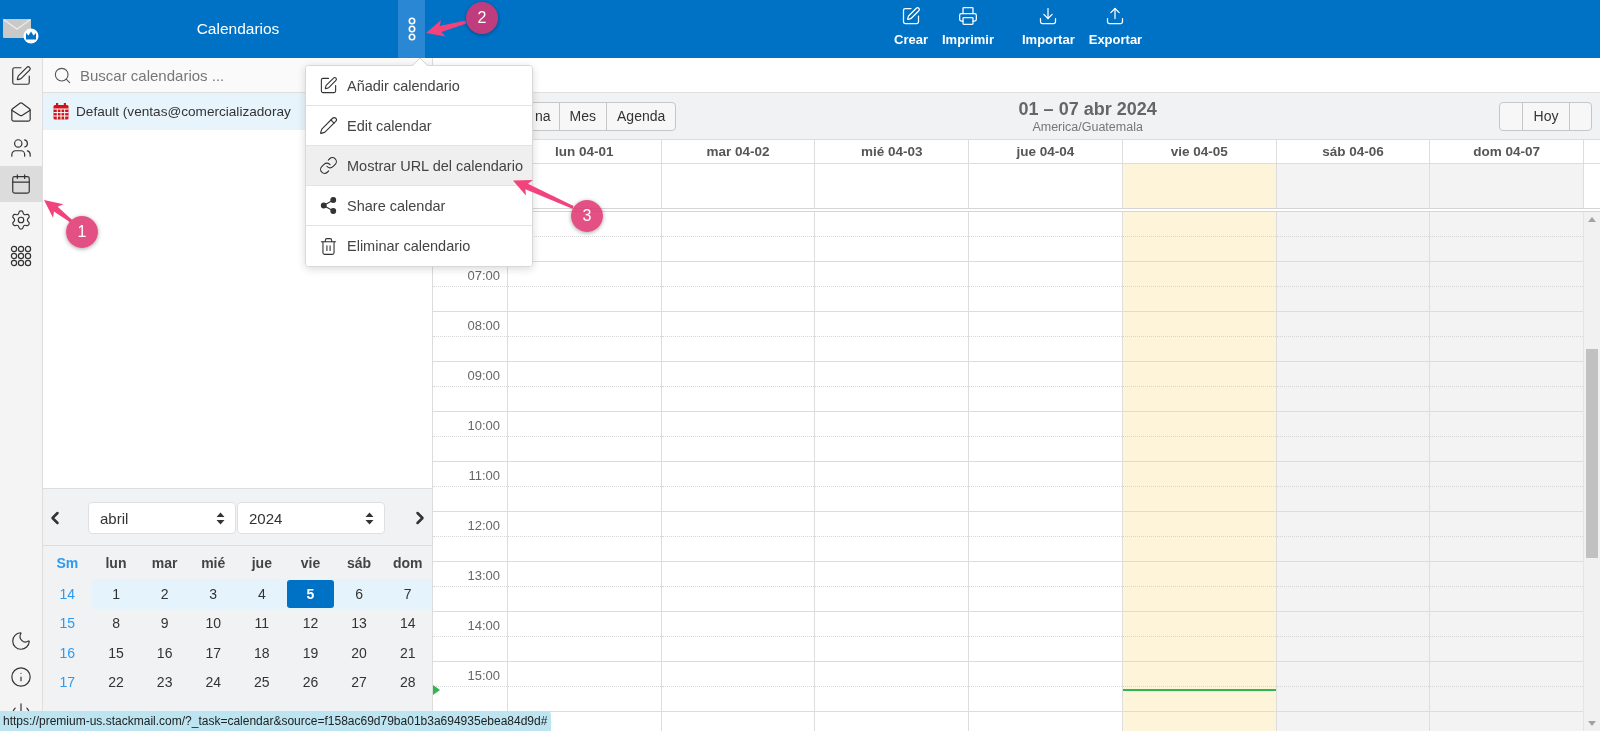 Image resolution: width=1600 pixels, height=731 pixels. What do you see at coordinates (911, 29) in the screenshot?
I see `toolbar-button: Crear` at bounding box center [911, 29].